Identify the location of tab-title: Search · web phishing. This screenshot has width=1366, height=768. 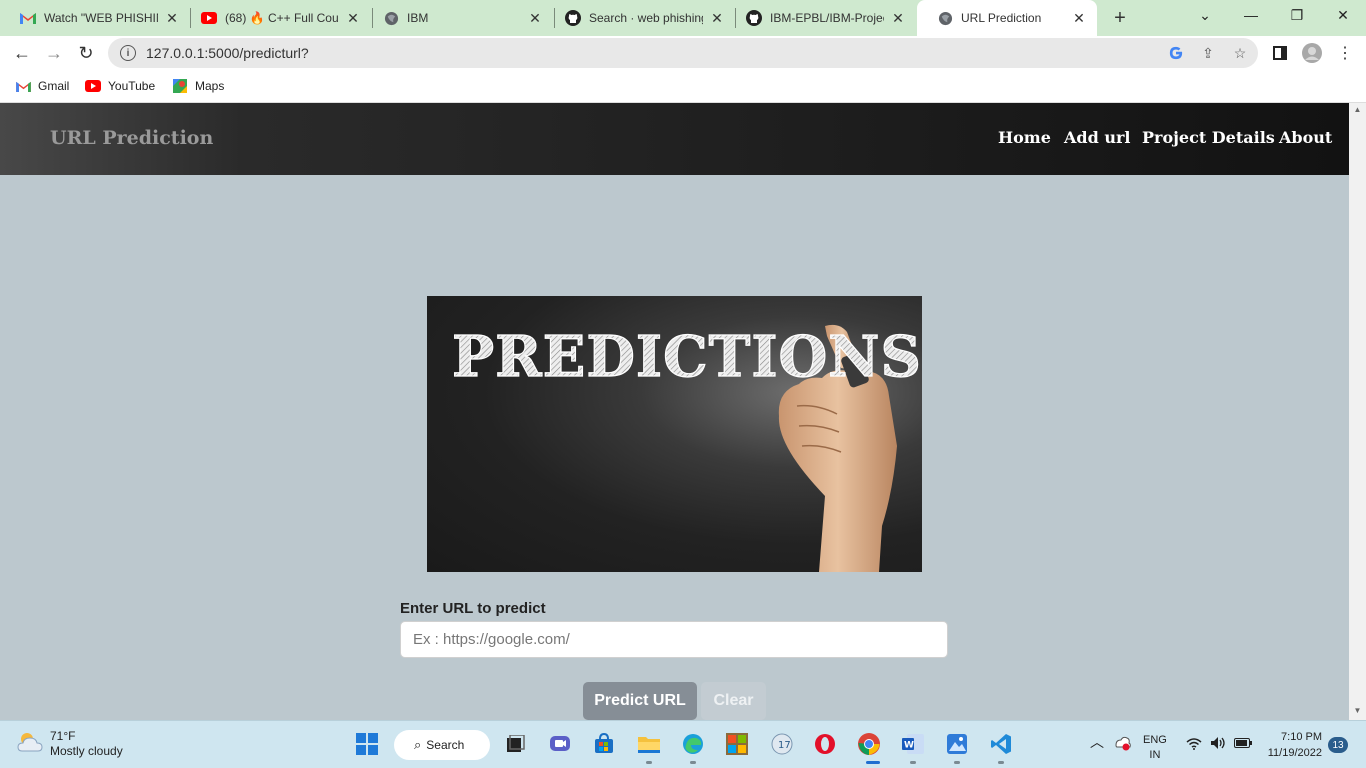
(646, 18).